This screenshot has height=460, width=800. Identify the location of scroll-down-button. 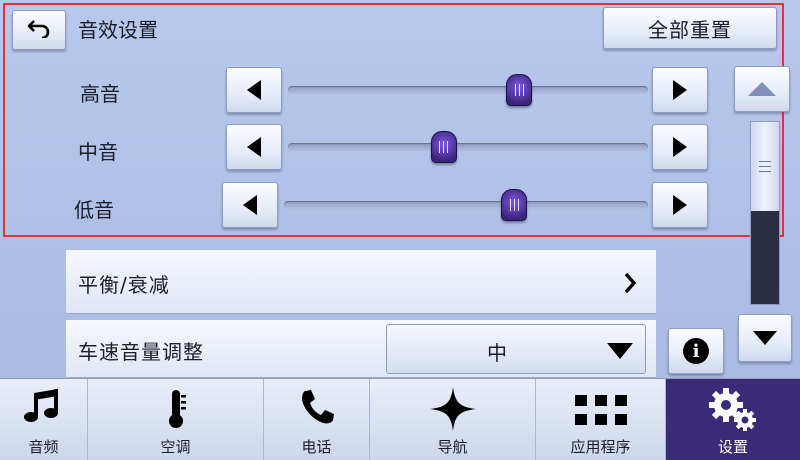
(765, 338).